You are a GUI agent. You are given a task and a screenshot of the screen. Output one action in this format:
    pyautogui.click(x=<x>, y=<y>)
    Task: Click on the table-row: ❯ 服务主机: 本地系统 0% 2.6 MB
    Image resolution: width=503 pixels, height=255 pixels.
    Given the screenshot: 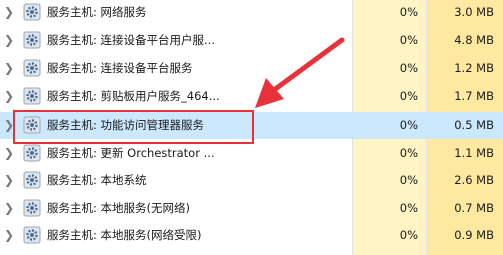 What is the action you would take?
    pyautogui.click(x=251, y=180)
    